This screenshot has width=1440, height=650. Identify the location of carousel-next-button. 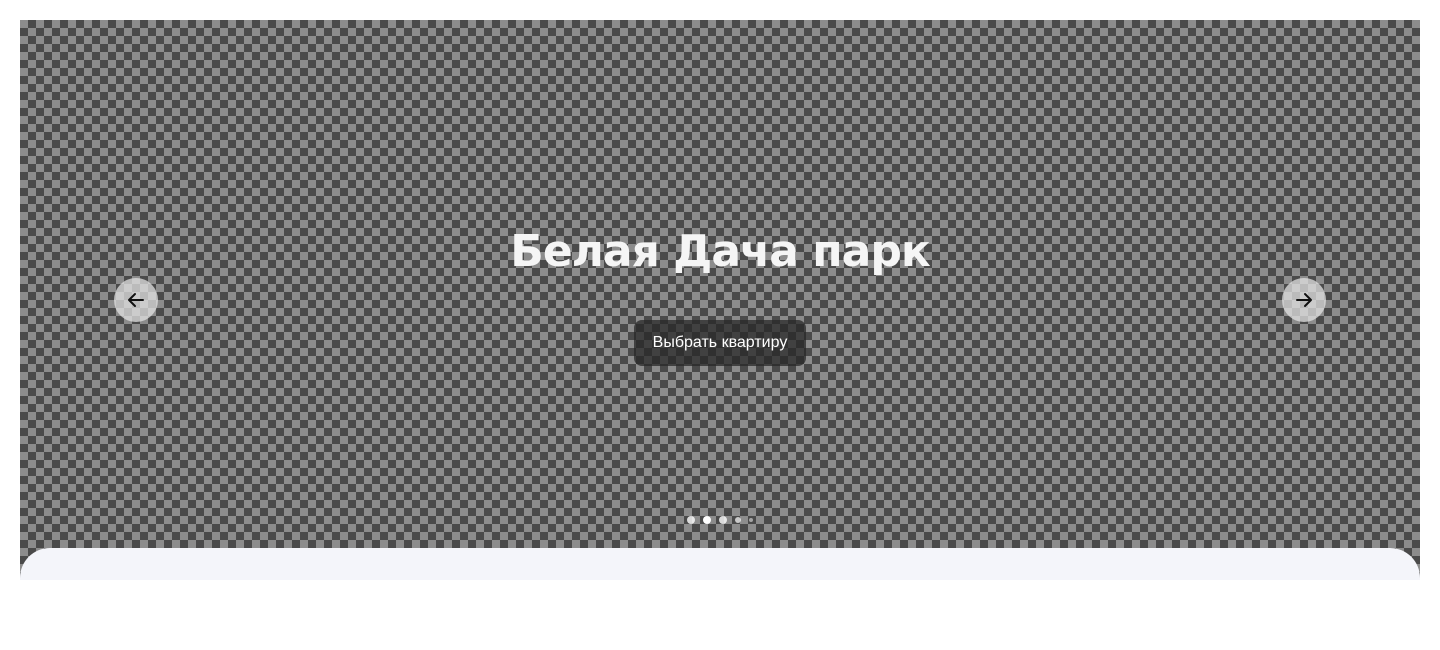
(1304, 300).